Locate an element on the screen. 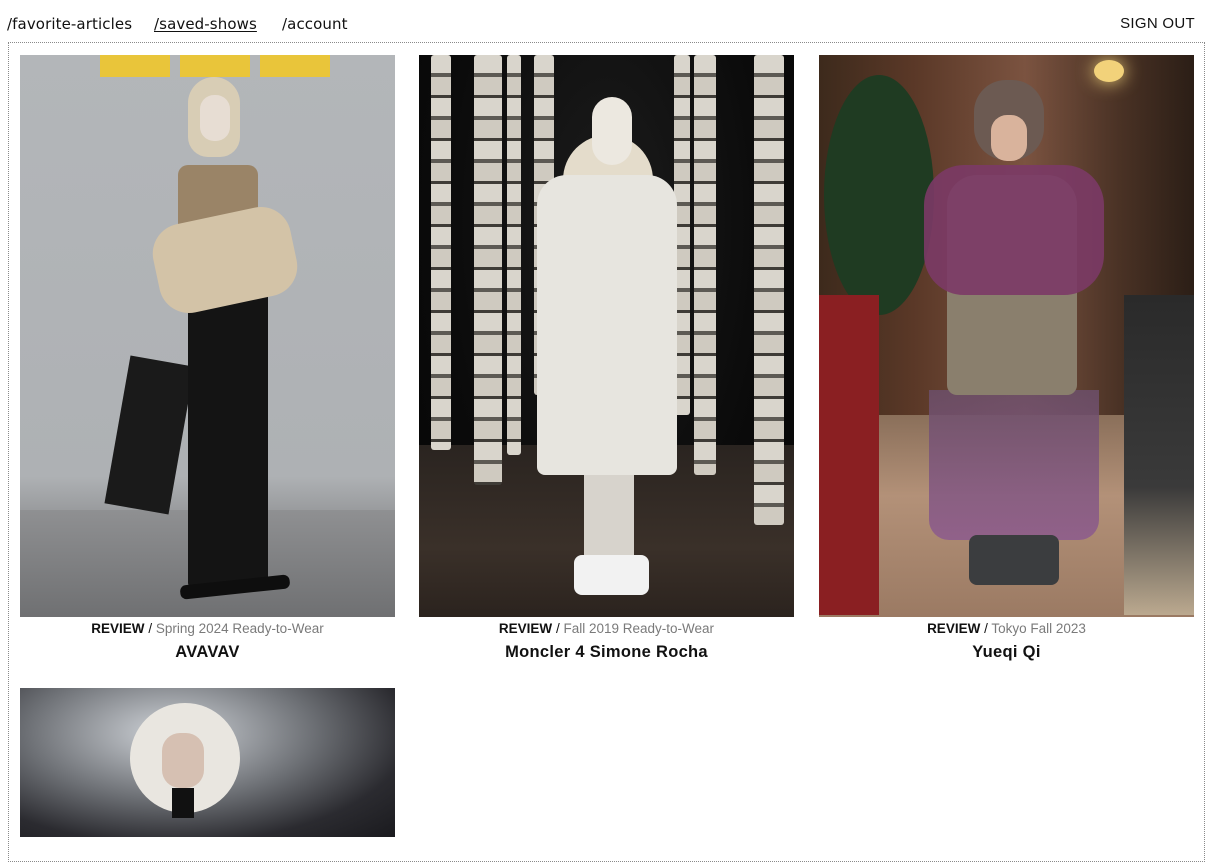  show-meta: REVIEW / Tokyo Fall 2023 is located at coordinates (1006, 629).